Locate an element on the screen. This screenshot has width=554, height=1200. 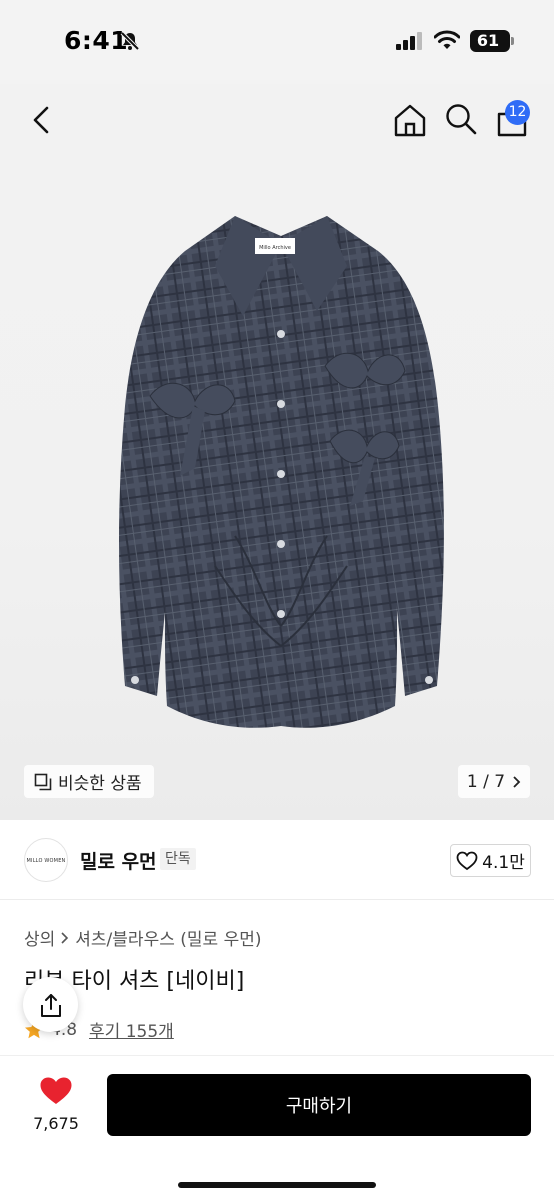
bottom-bar: 7,675 구매하기 is located at coordinates (277, 1127).